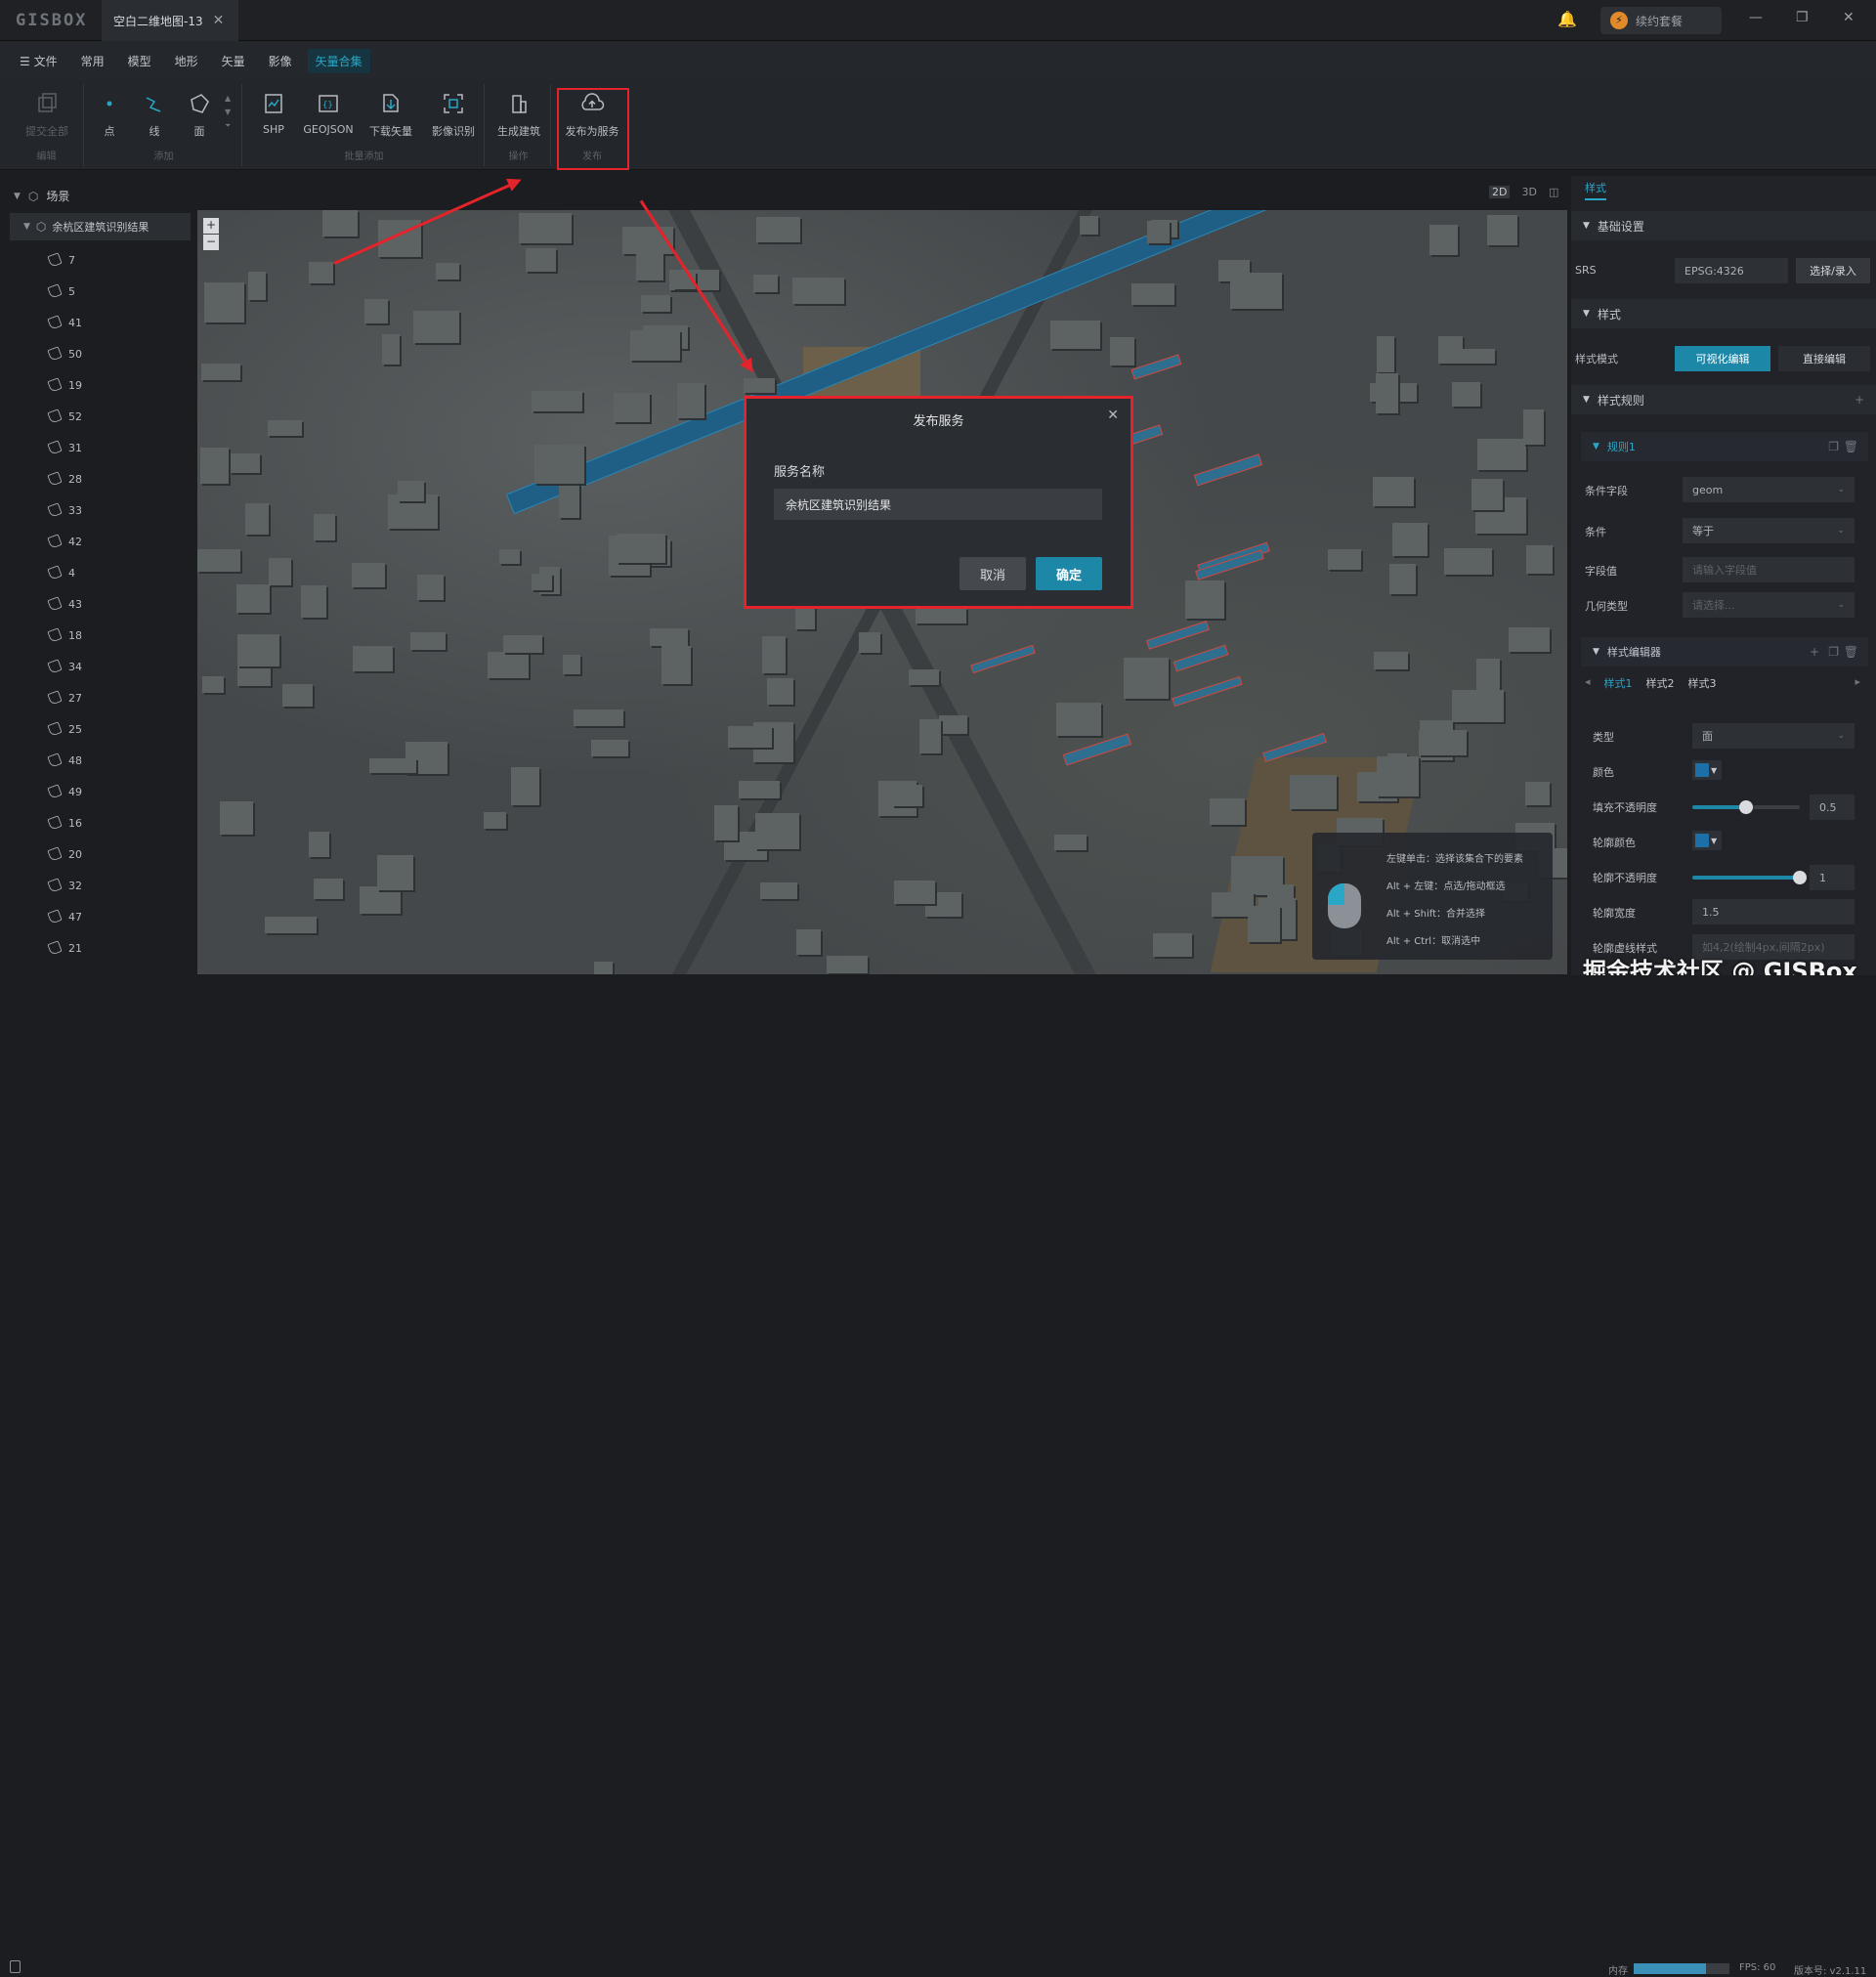 This screenshot has width=1876, height=1977. I want to click on feature-item: 32, so click(64, 885).